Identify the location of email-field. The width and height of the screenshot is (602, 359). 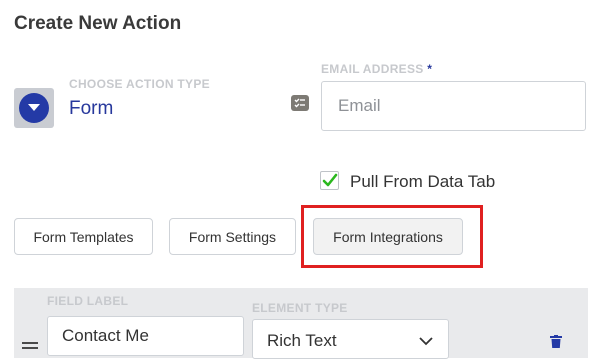
(453, 106).